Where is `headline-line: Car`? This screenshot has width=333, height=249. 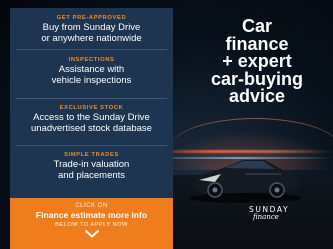 headline-line: Car is located at coordinates (256, 26).